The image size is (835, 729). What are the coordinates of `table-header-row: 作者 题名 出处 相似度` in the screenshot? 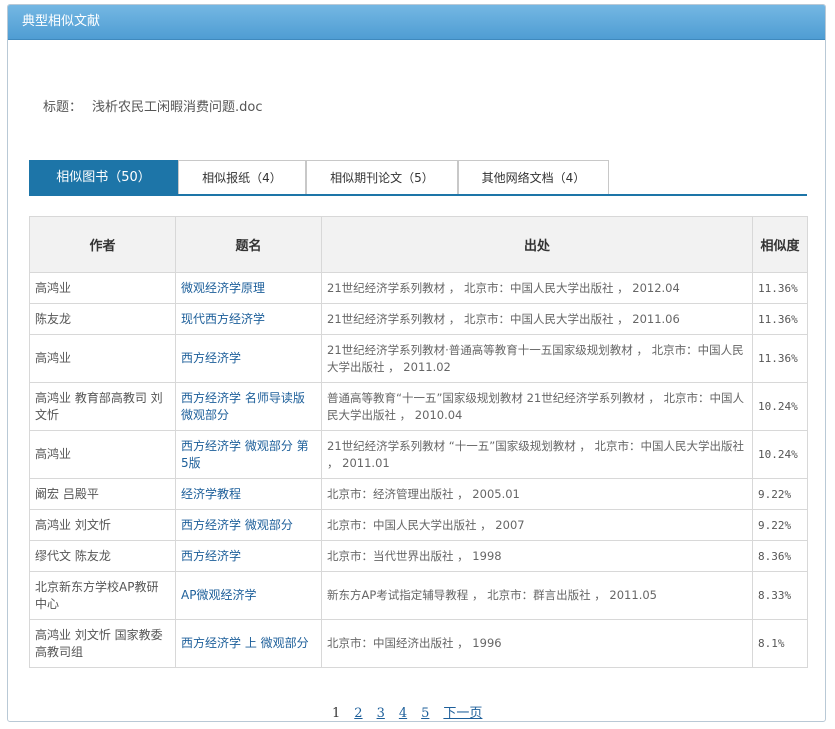 It's located at (418, 244).